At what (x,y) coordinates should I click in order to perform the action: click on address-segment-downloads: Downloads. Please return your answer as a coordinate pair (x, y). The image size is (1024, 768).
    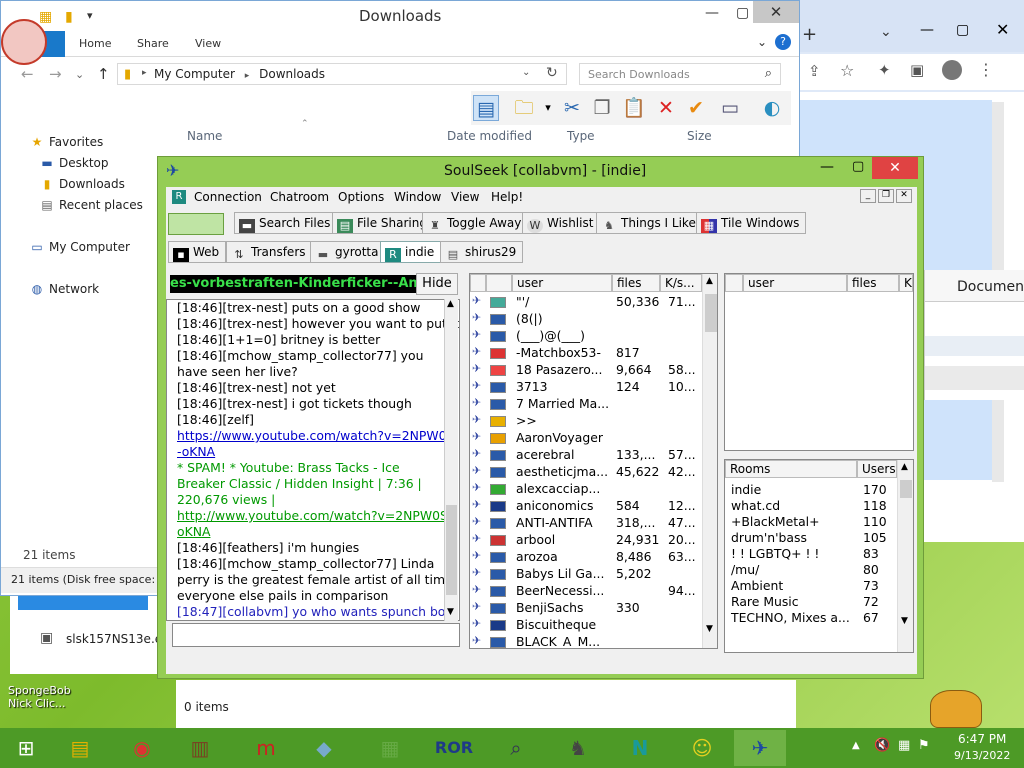
    Looking at the image, I should click on (292, 74).